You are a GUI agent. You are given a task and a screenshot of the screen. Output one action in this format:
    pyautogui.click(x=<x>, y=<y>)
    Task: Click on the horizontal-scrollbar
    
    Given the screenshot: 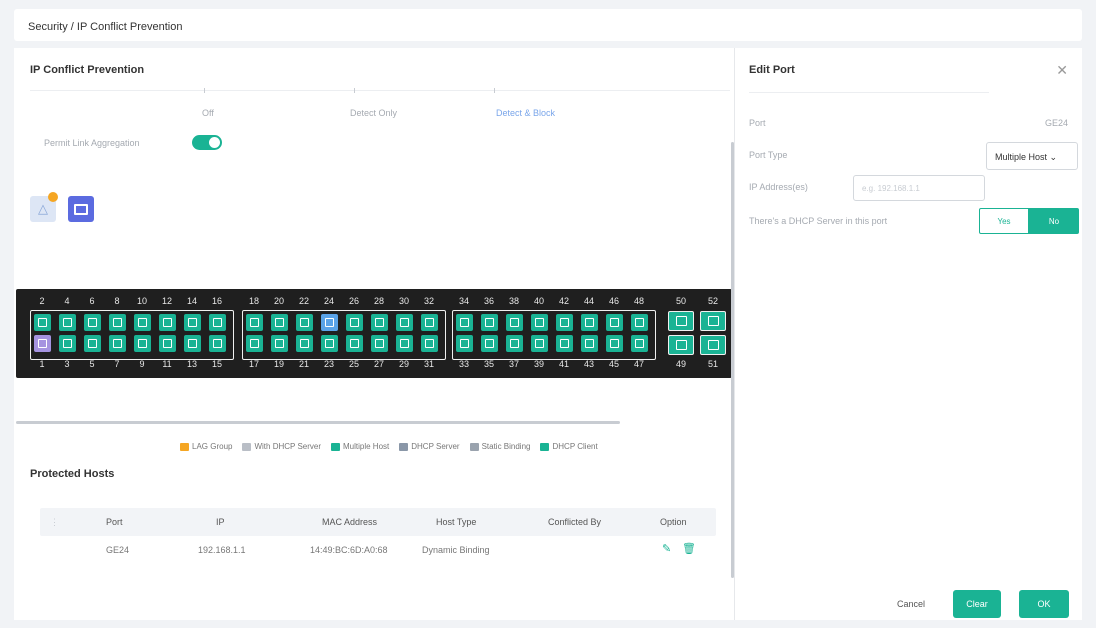 What is the action you would take?
    pyautogui.click(x=318, y=422)
    